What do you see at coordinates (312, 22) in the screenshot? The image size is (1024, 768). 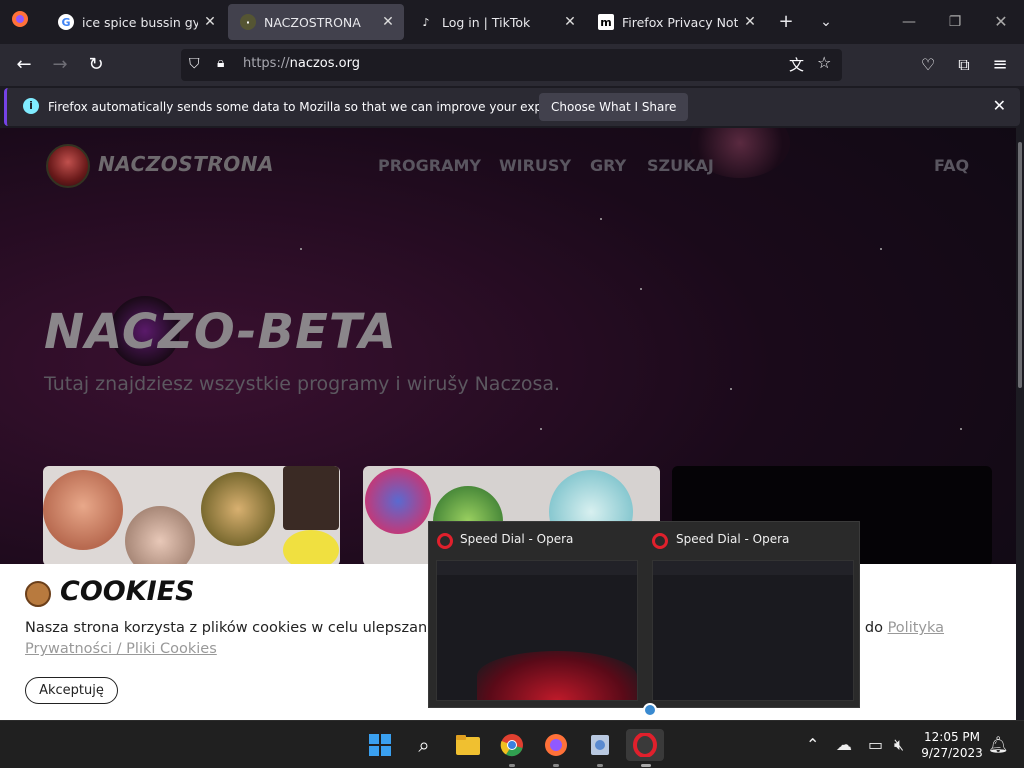 I see `tab-title: NACZOSTRONA` at bounding box center [312, 22].